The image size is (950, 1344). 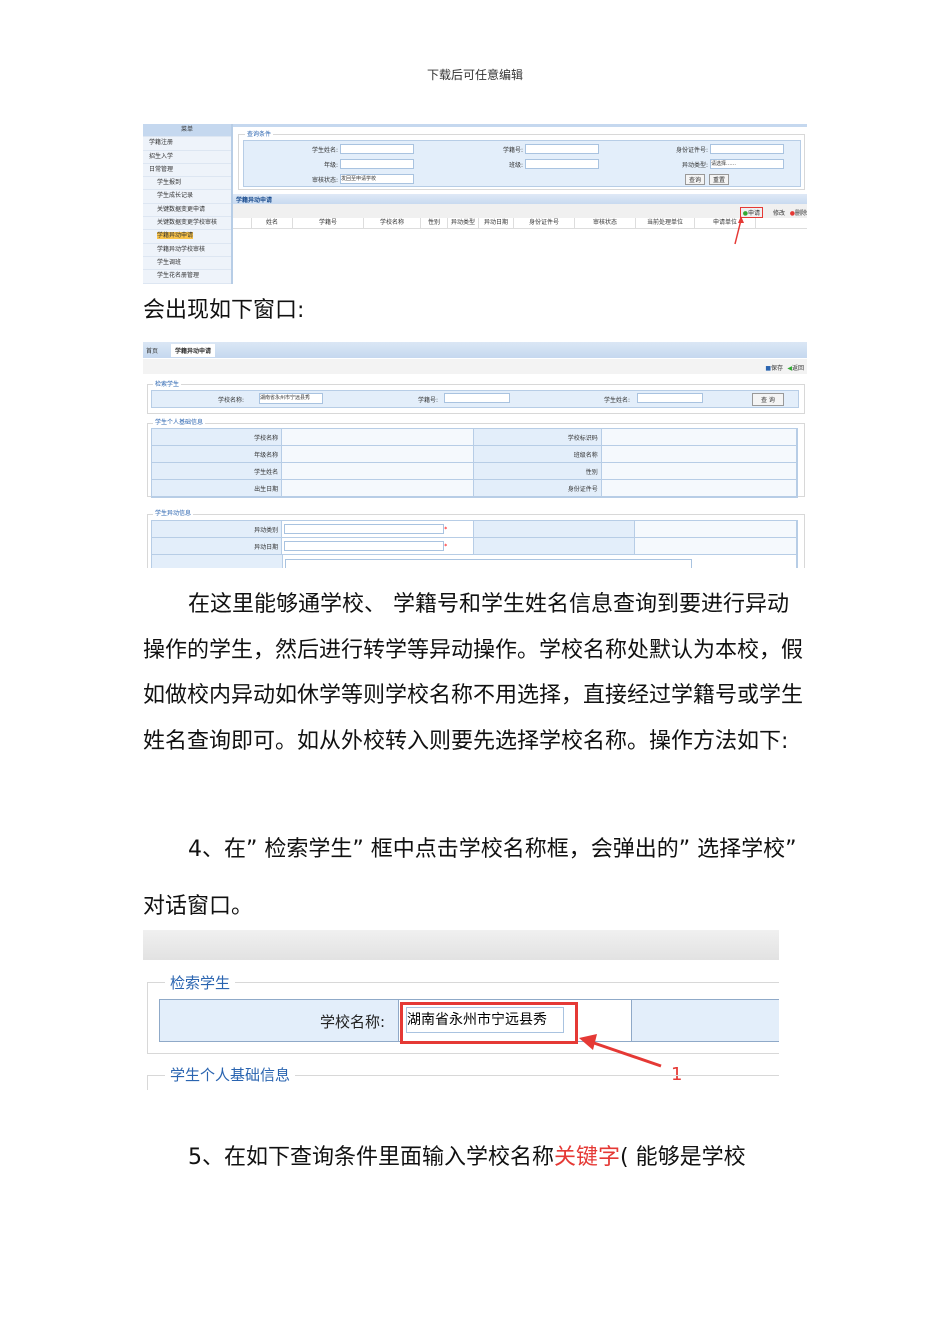 What do you see at coordinates (187, 197) in the screenshot?
I see `sidebar-item: 学生成长记录` at bounding box center [187, 197].